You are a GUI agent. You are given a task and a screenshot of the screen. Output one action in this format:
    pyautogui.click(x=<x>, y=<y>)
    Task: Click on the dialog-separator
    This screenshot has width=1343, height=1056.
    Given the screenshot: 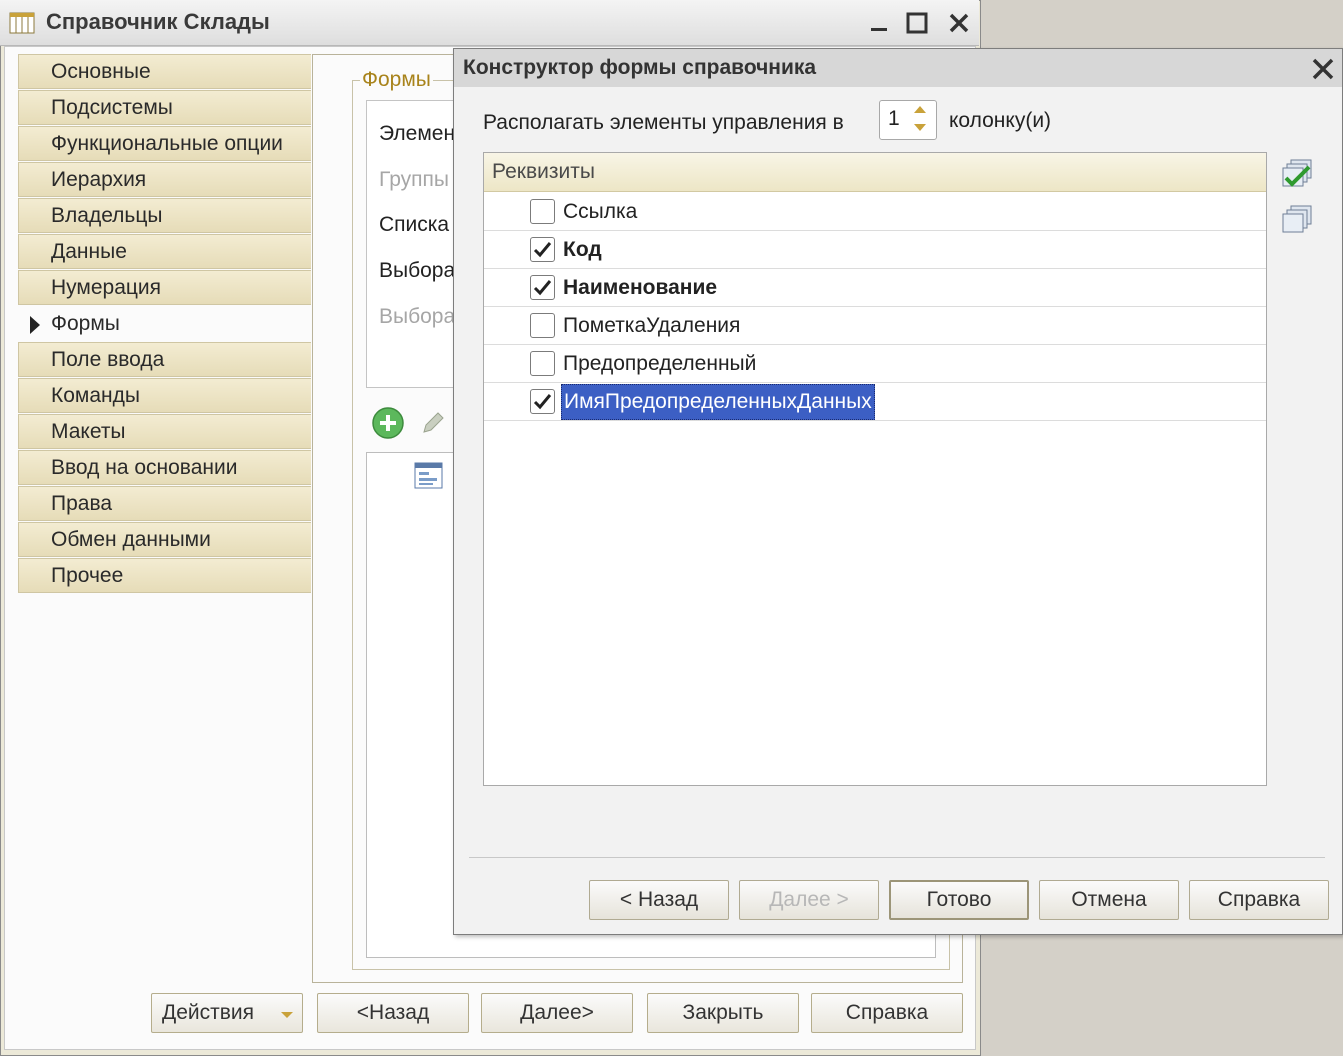 What is the action you would take?
    pyautogui.click(x=897, y=857)
    